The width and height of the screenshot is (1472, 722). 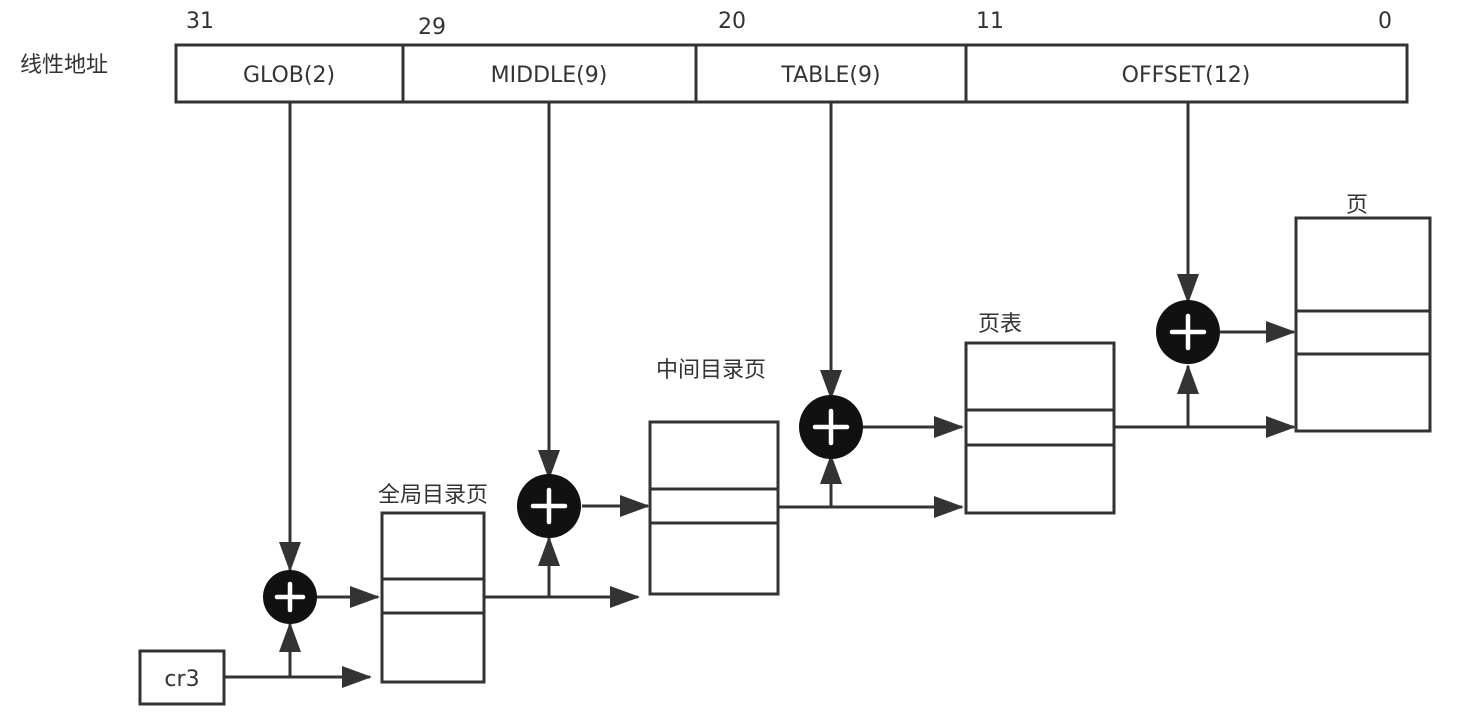 What do you see at coordinates (289, 75) in the screenshot?
I see `field-glob: GLOB(2)` at bounding box center [289, 75].